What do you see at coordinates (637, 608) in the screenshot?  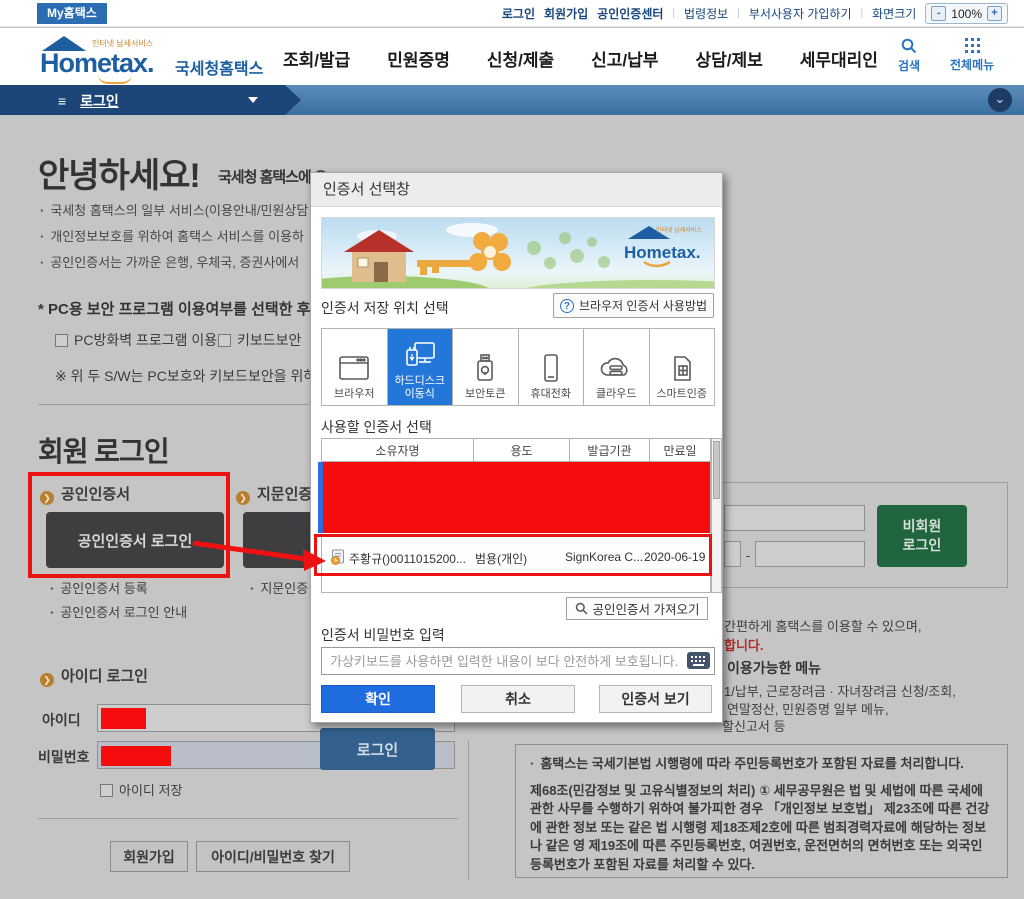 I see `import-cert-button: 공인인증서 가져오기` at bounding box center [637, 608].